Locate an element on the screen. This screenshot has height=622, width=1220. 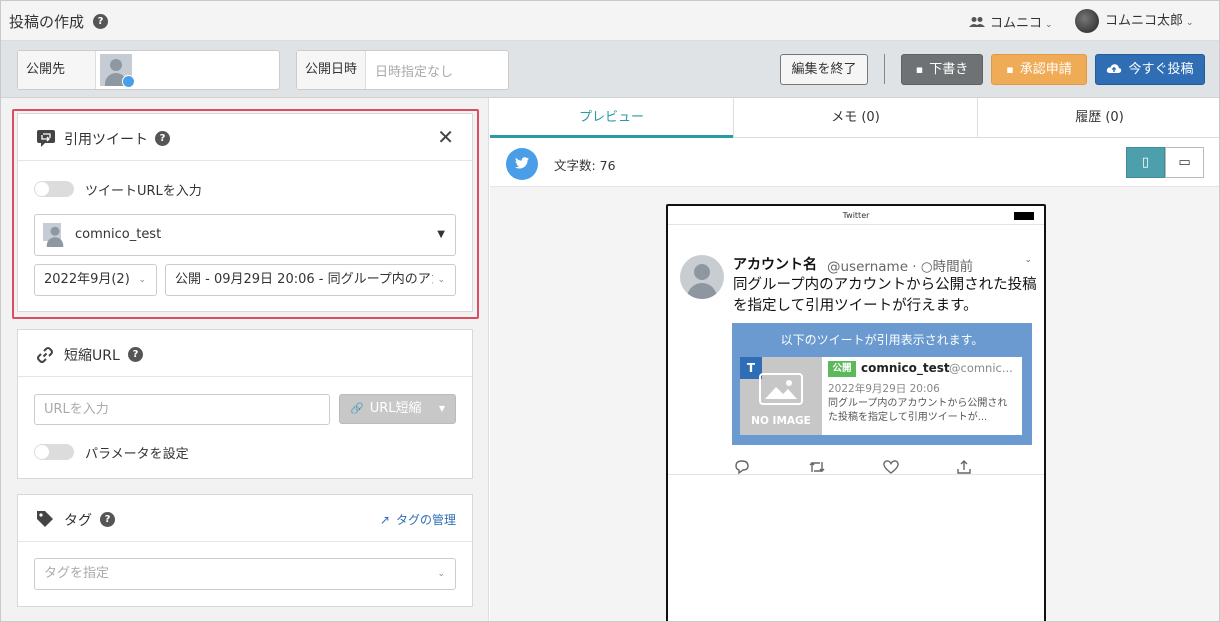
top-header: 投稿の作成 ? コムニコ ⌄ コムニコ太郎 ⌄ is located at coordinates (610, 21).